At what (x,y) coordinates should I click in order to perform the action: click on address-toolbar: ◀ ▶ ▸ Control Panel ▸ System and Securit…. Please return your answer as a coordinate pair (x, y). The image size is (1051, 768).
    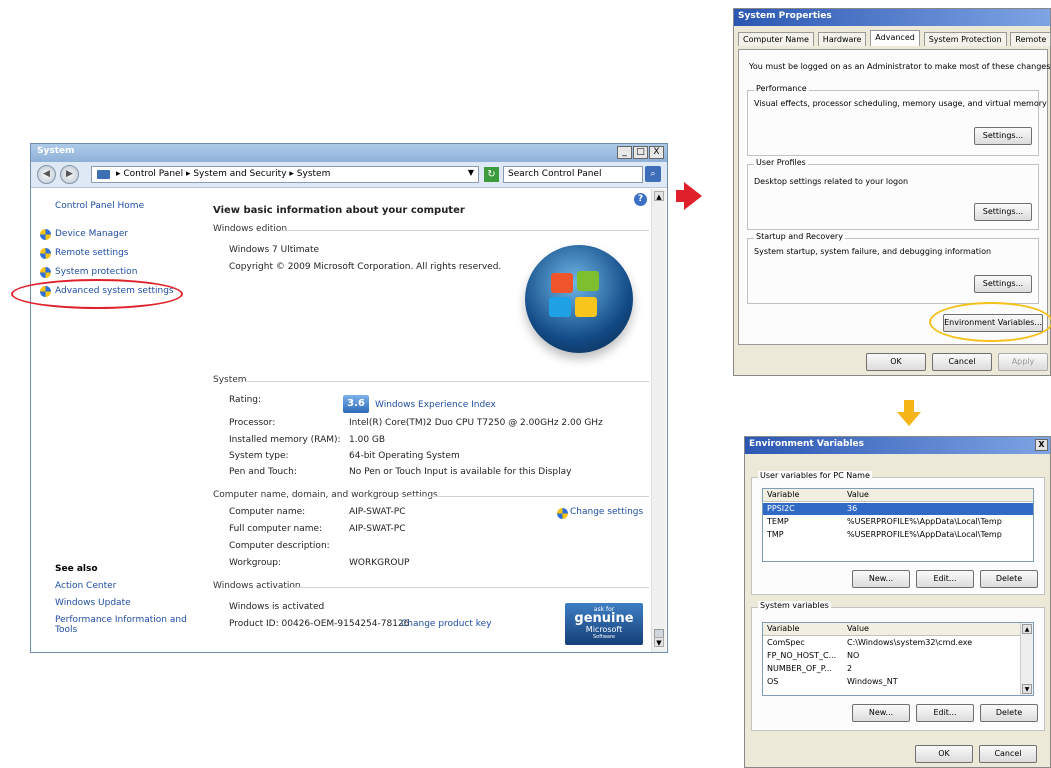
    Looking at the image, I should click on (349, 175).